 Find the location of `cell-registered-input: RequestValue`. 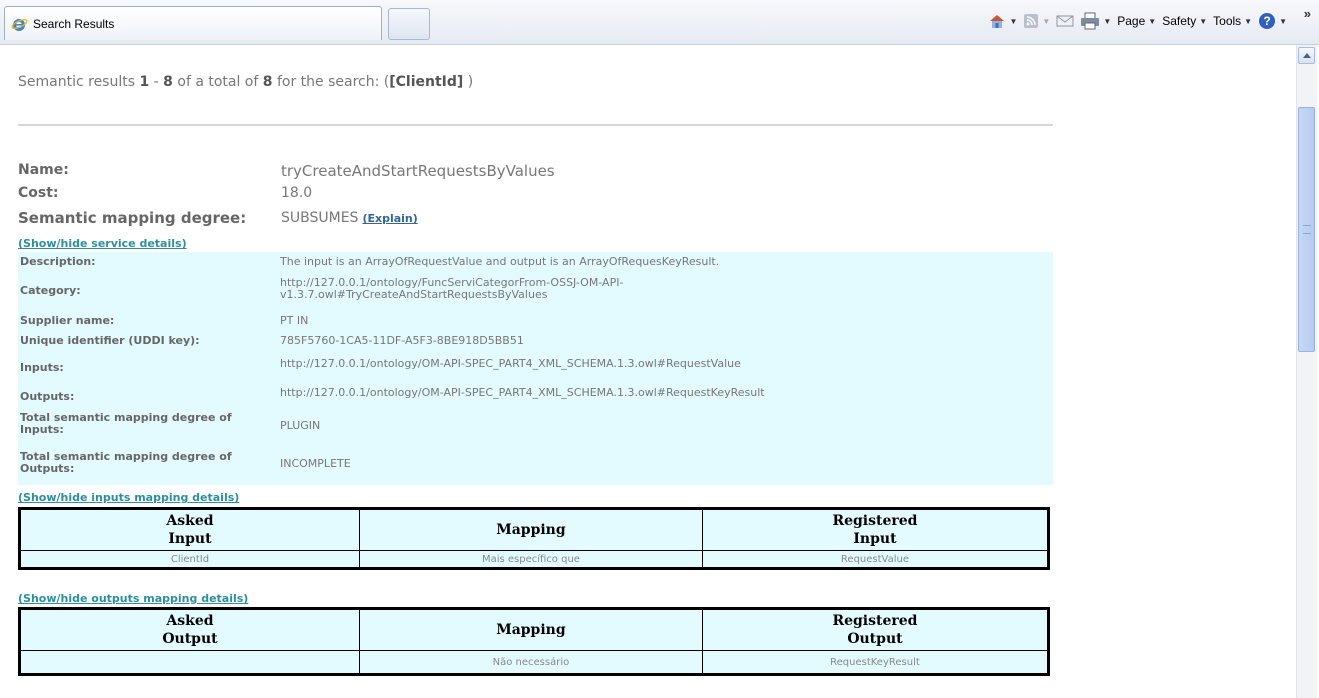

cell-registered-input: RequestValue is located at coordinates (875, 559).